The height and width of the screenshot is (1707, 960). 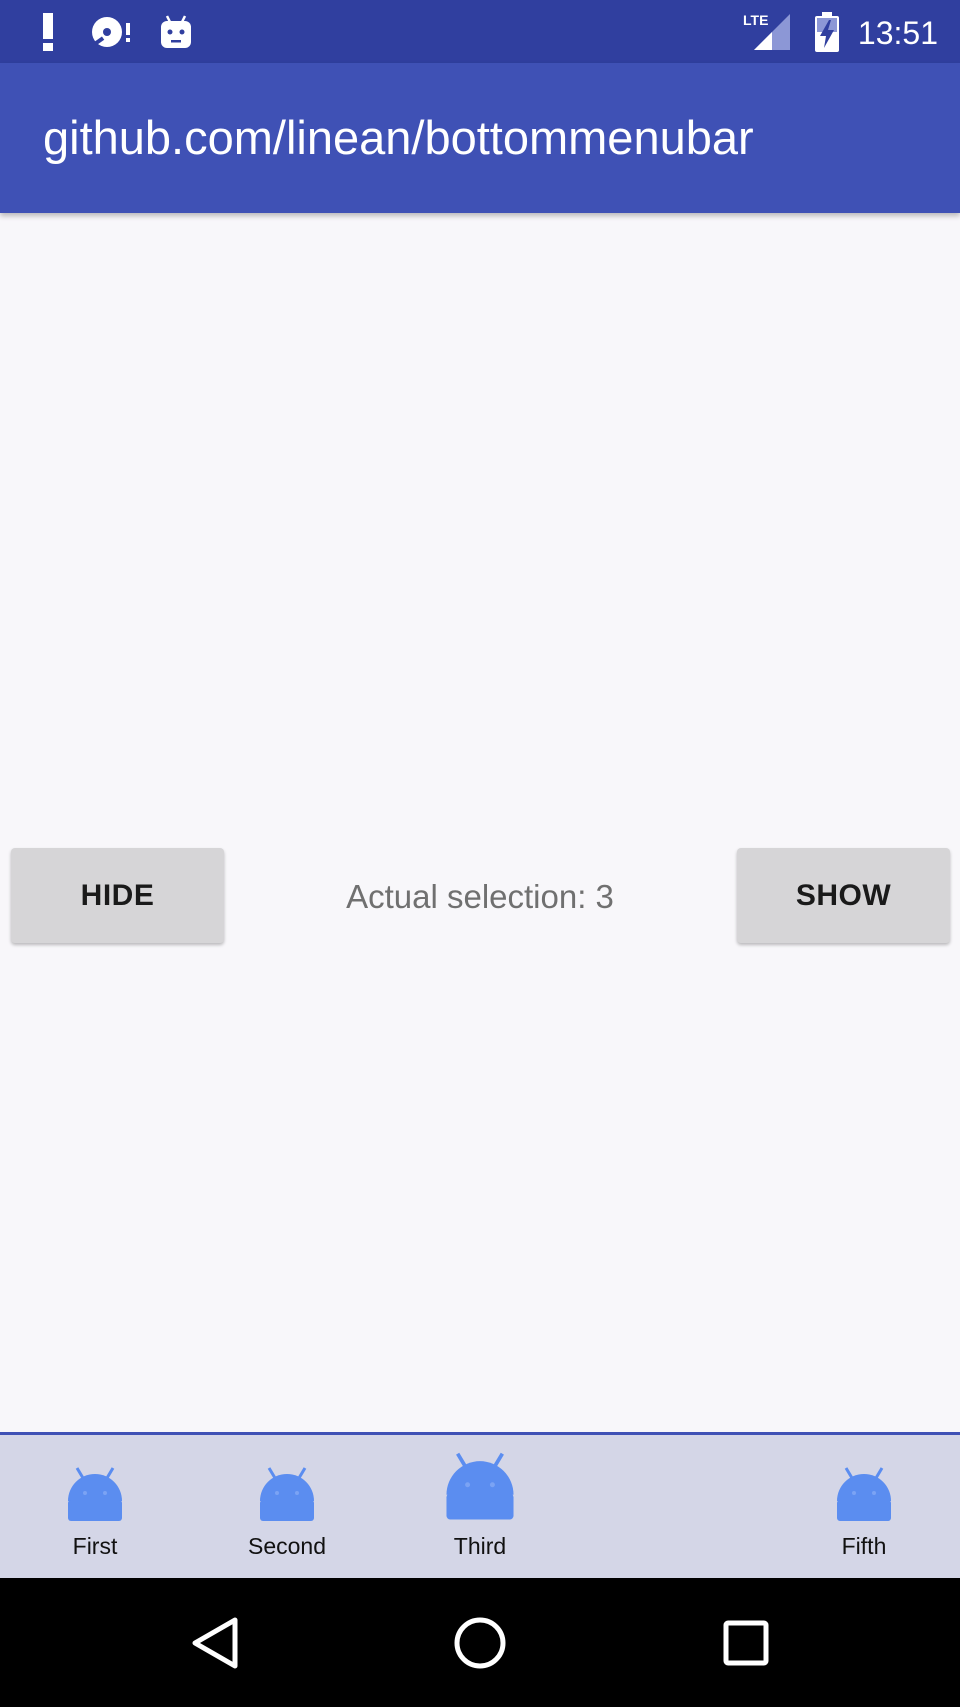 I want to click on alert-icon, so click(x=48, y=31).